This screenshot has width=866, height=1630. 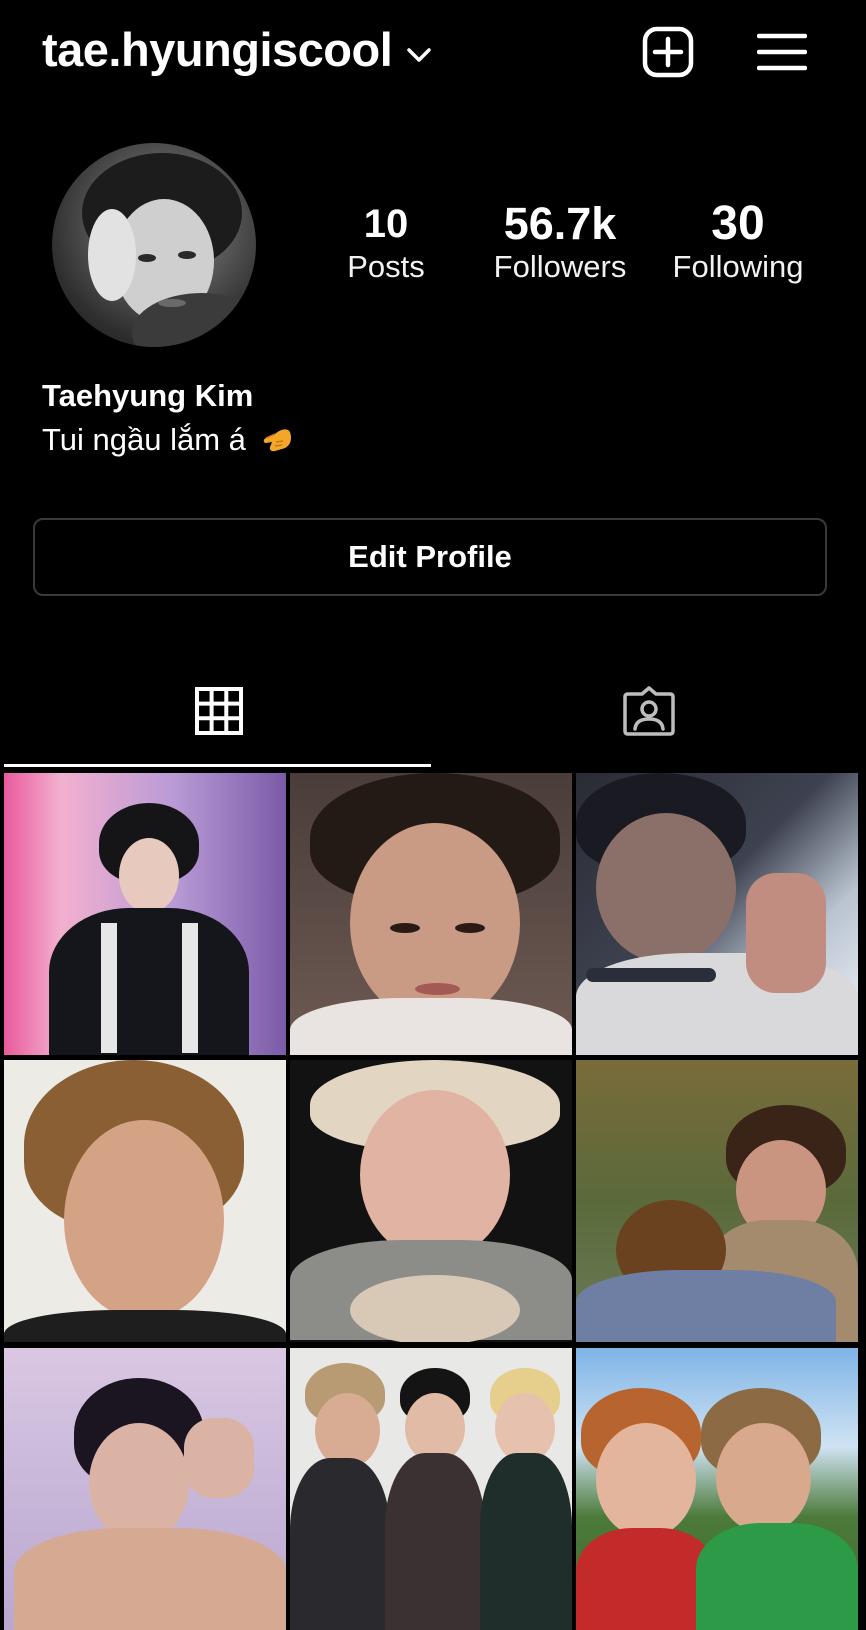 I want to click on profile-avatar, so click(x=154, y=245).